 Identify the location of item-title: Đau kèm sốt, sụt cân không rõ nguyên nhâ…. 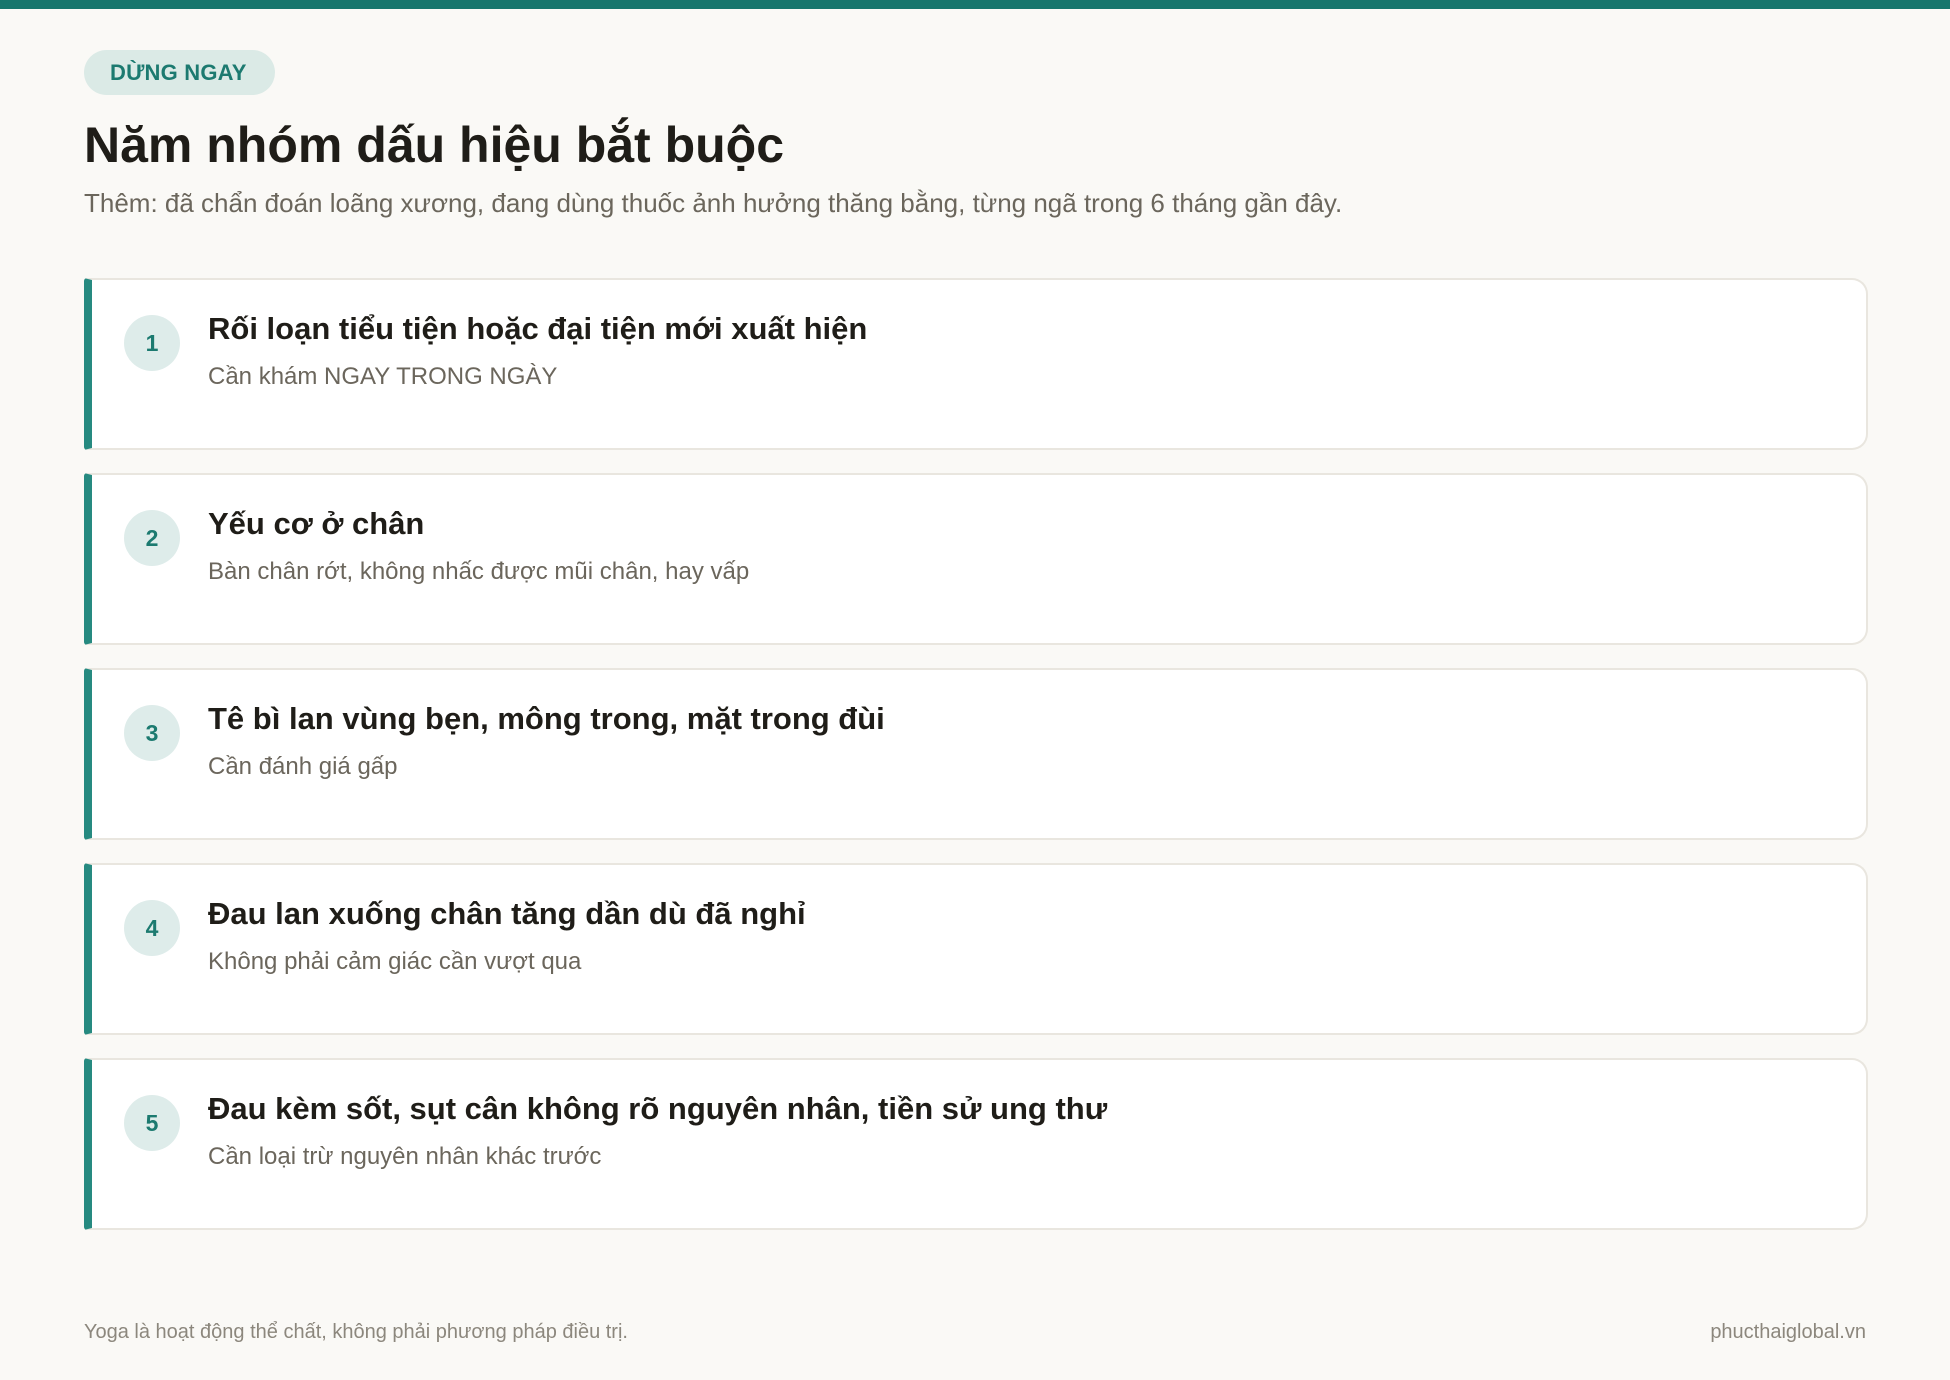
(658, 1108).